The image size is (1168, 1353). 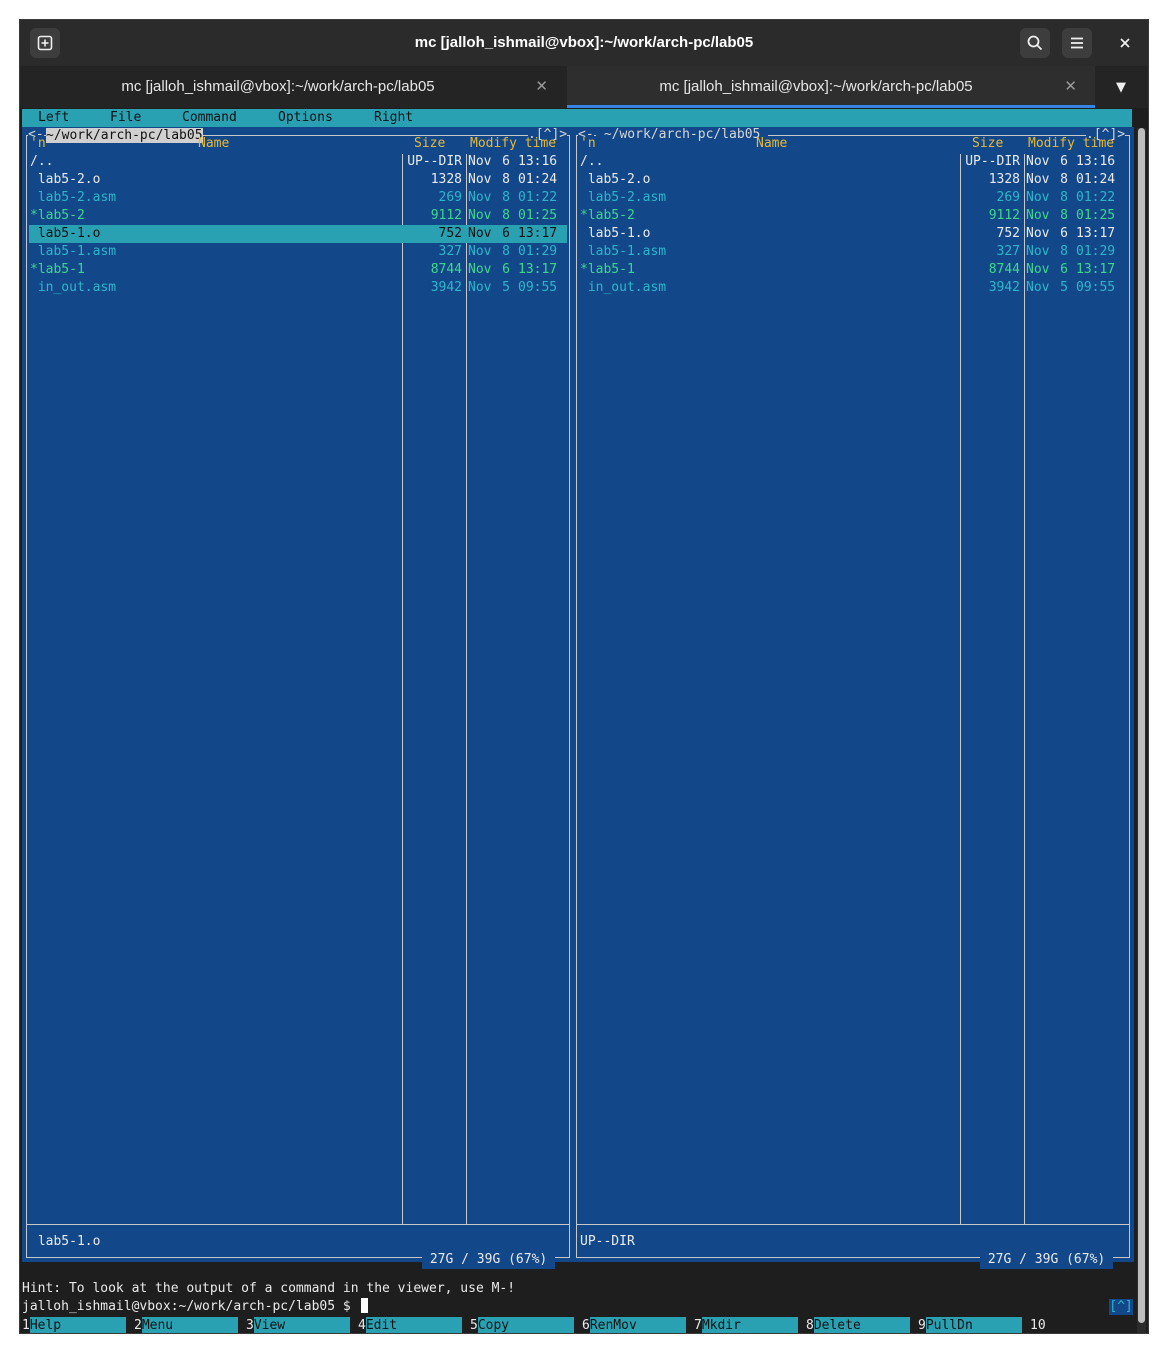 I want to click on mc-menubar: Left File Command Options Right, so click(x=577, y=118).